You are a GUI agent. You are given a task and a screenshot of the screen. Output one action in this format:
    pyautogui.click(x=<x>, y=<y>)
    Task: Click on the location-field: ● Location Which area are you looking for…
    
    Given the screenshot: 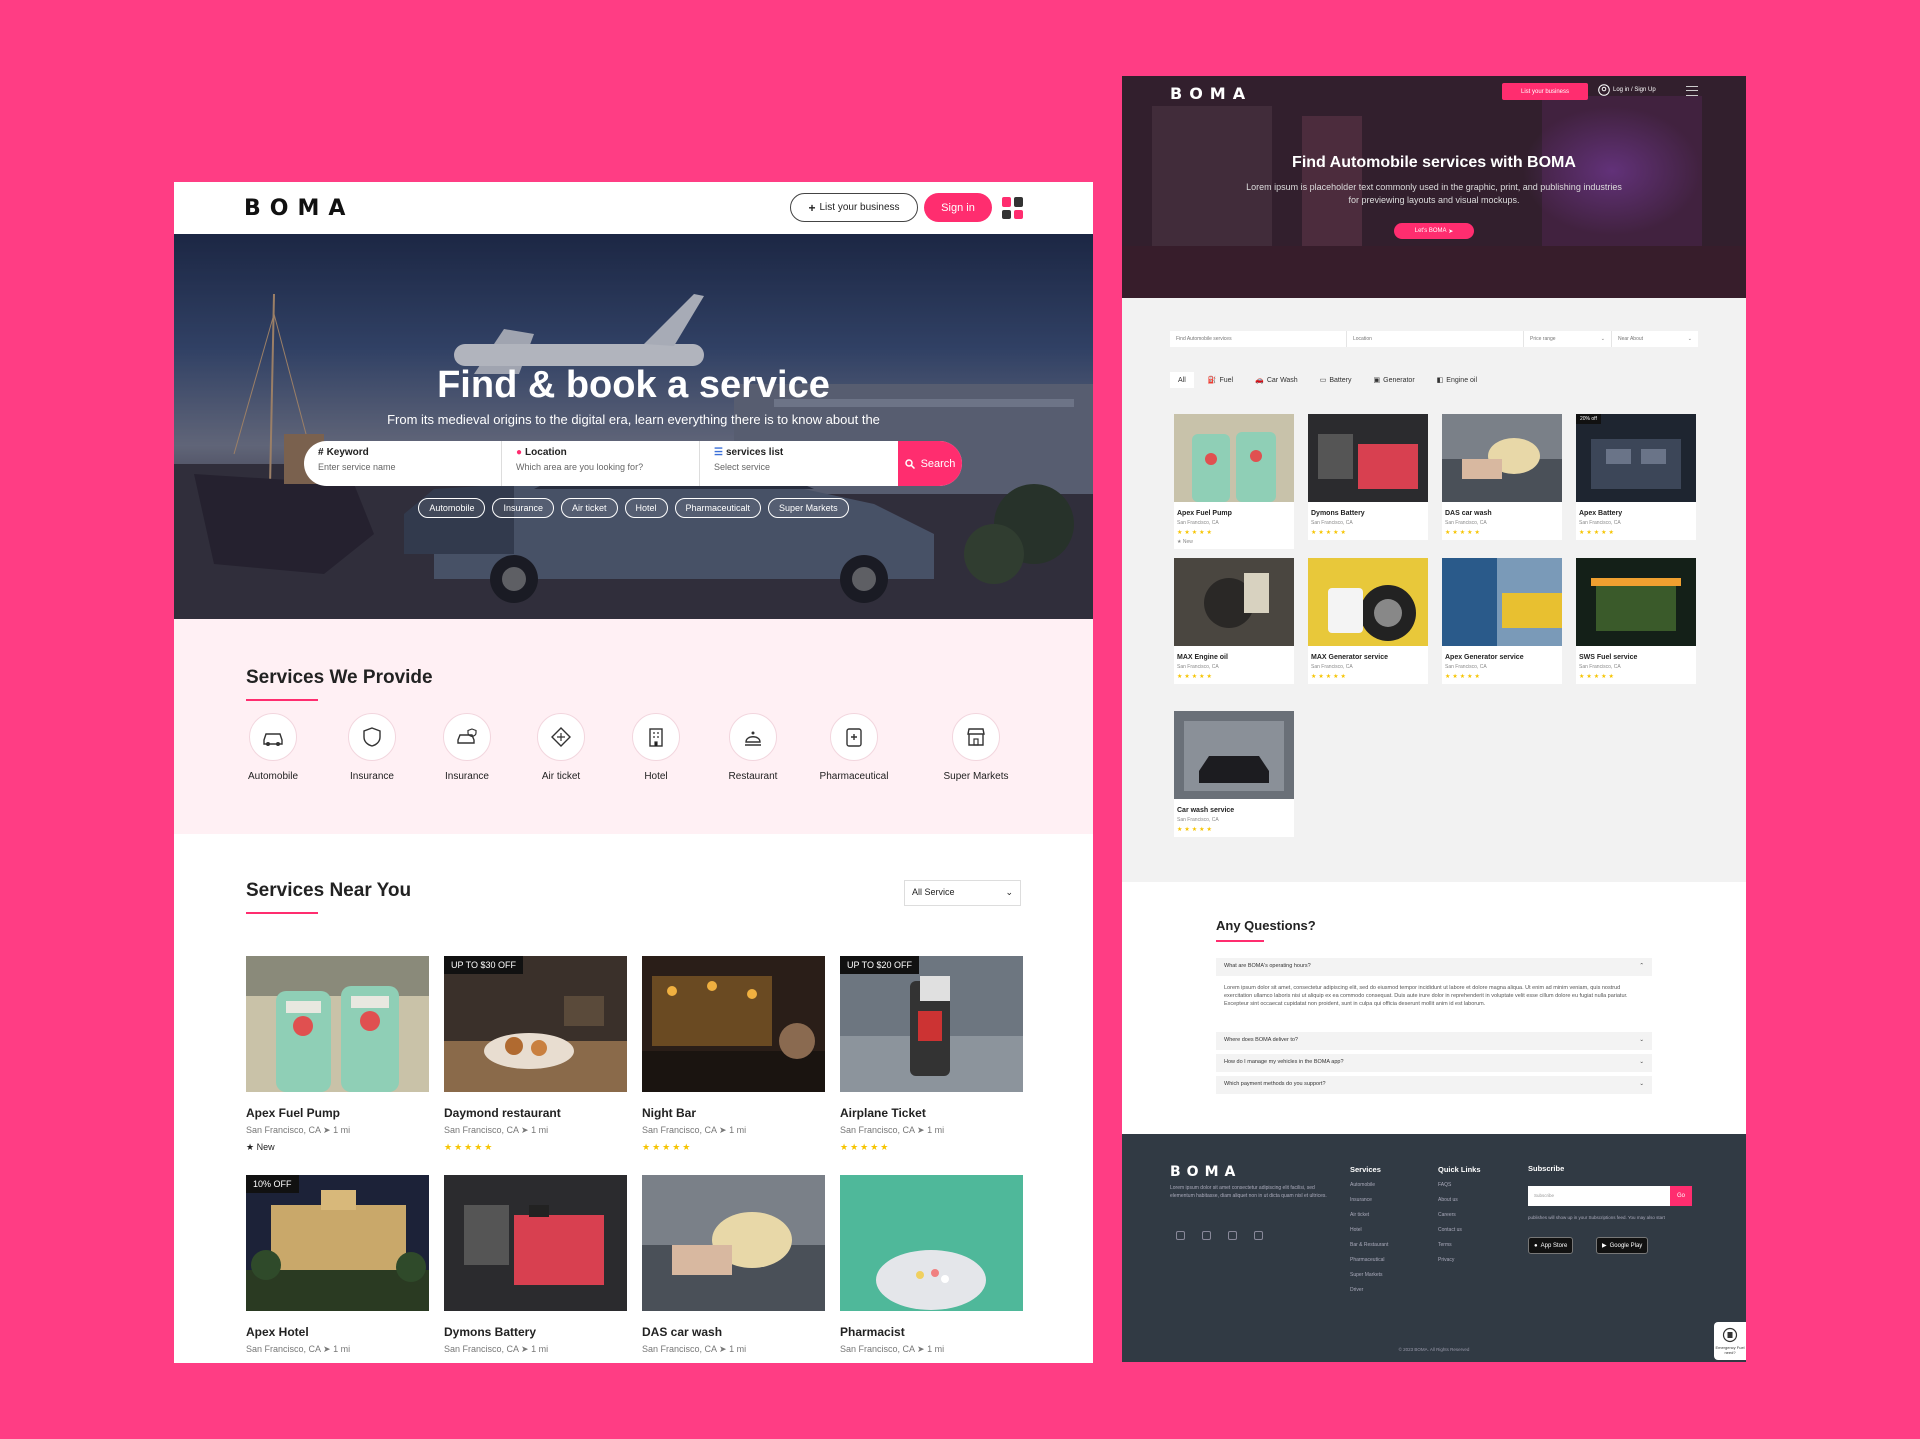 What is the action you would take?
    pyautogui.click(x=601, y=463)
    